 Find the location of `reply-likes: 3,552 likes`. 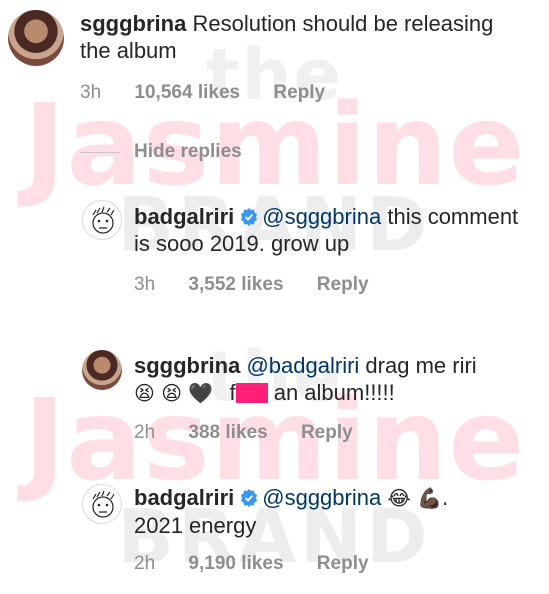

reply-likes: 3,552 likes is located at coordinates (235, 284).